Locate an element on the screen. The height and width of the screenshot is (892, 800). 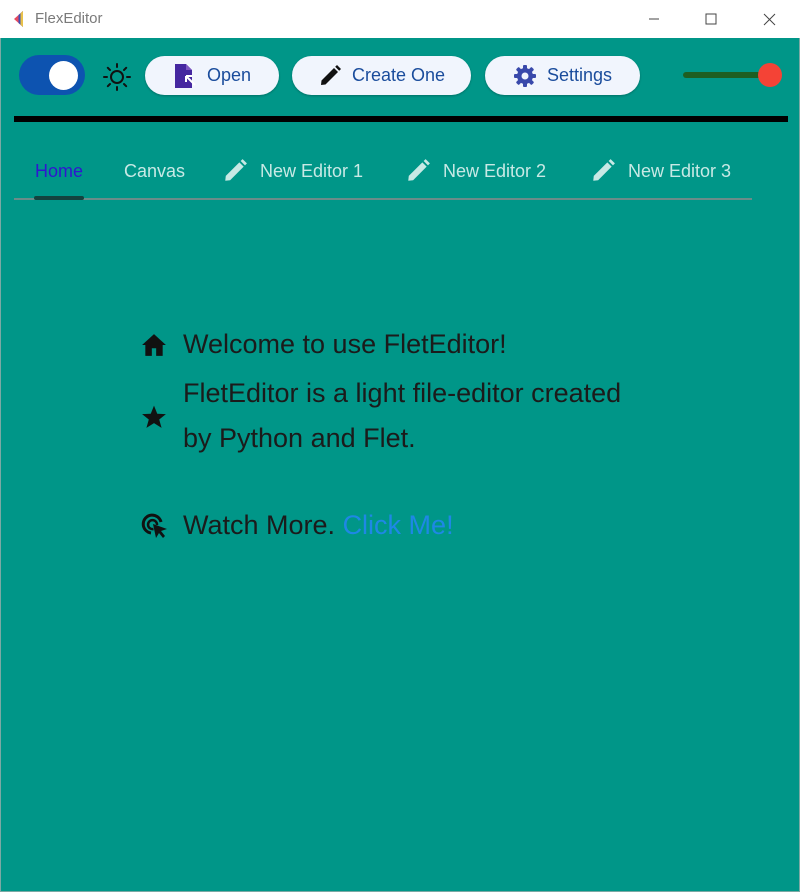
description-line-2: by Python and Flet. is located at coordinates (299, 438).